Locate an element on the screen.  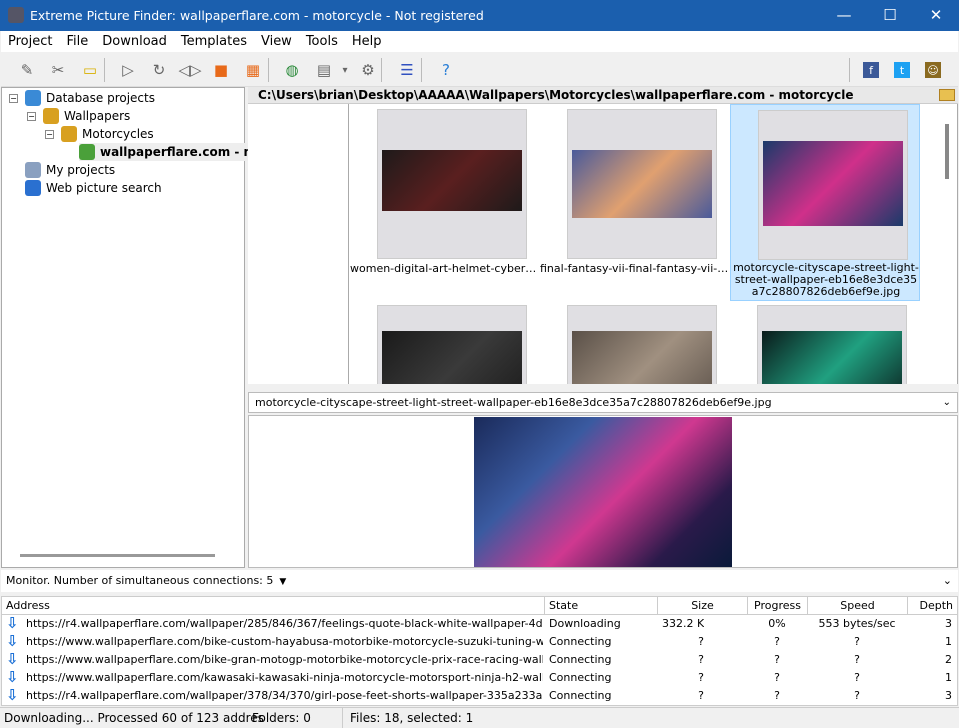
view-icon: ▤ is located at coordinates (324, 70).